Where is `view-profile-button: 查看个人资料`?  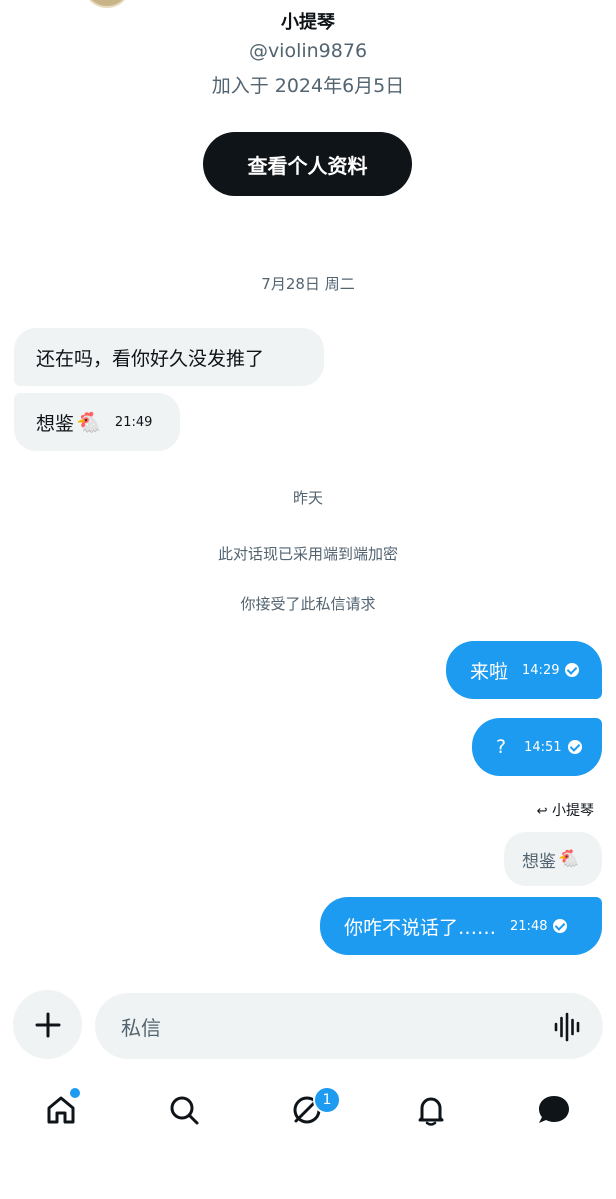 view-profile-button: 查看个人资料 is located at coordinates (307, 164).